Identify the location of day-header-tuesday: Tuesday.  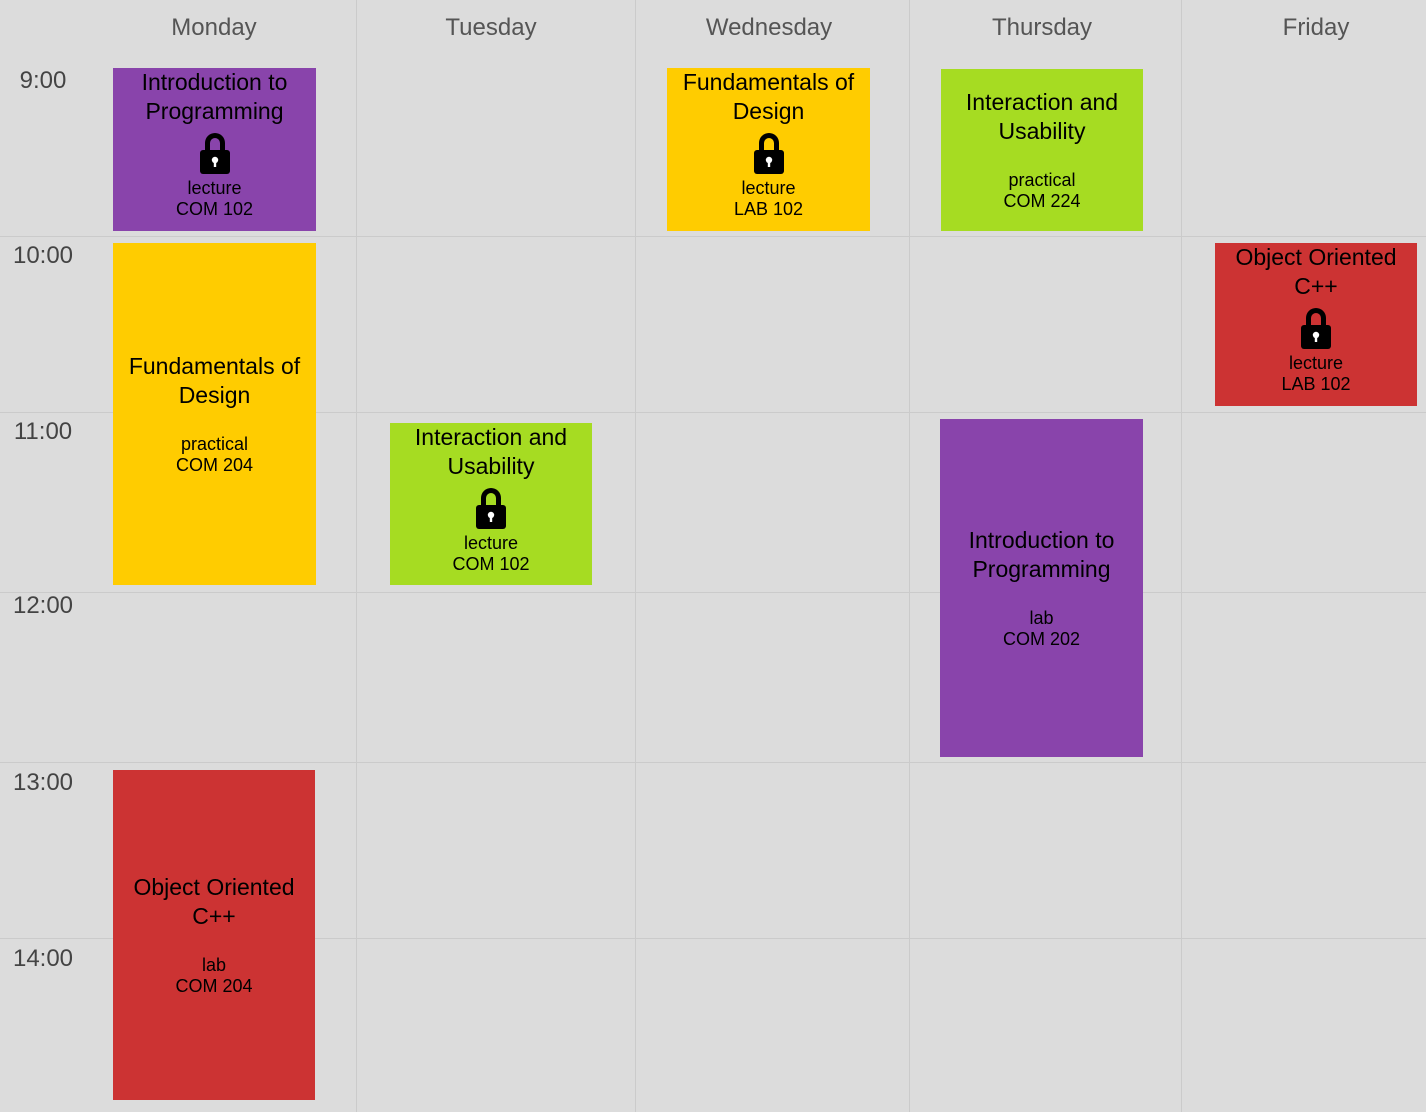
(491, 27).